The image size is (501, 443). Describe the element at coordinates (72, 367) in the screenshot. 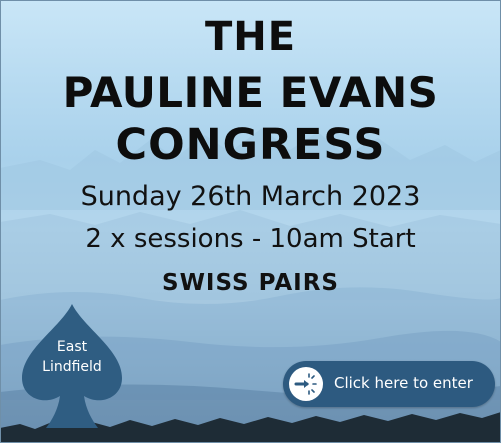

I see `club-name-line-2: Lindfield` at that location.